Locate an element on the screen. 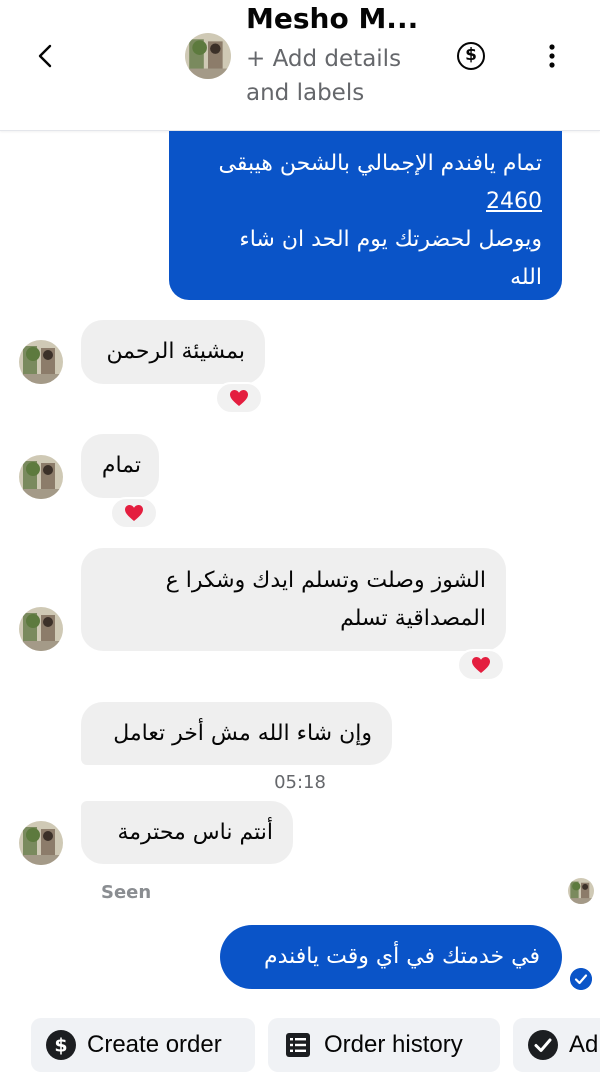 Image resolution: width=600 pixels, height=1079 pixels. message-text: بمشيئة الرحمن is located at coordinates (175, 351).